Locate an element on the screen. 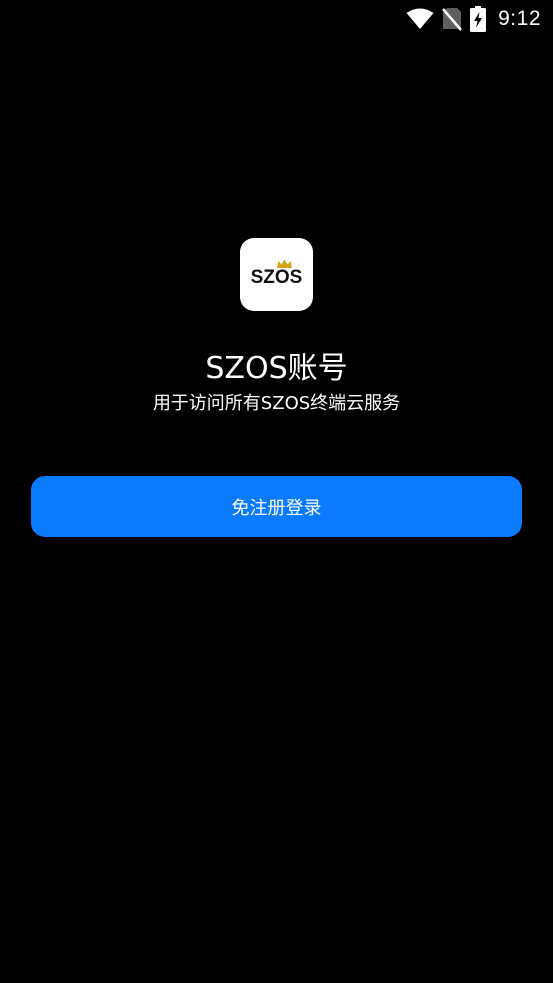  page-subtitle: 用于访问所有SZOS终端云服务 is located at coordinates (276, 403).